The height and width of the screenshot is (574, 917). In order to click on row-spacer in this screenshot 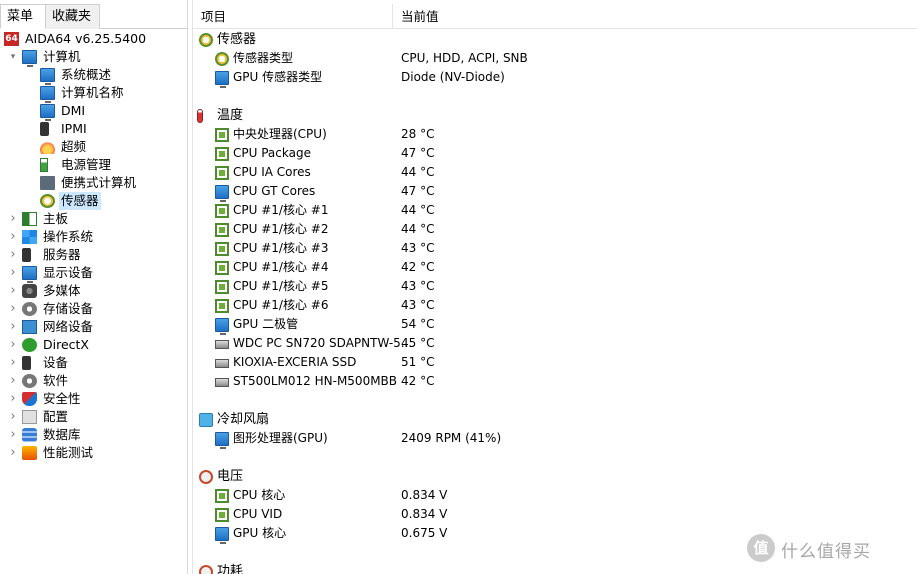, I will do `click(555, 400)`.